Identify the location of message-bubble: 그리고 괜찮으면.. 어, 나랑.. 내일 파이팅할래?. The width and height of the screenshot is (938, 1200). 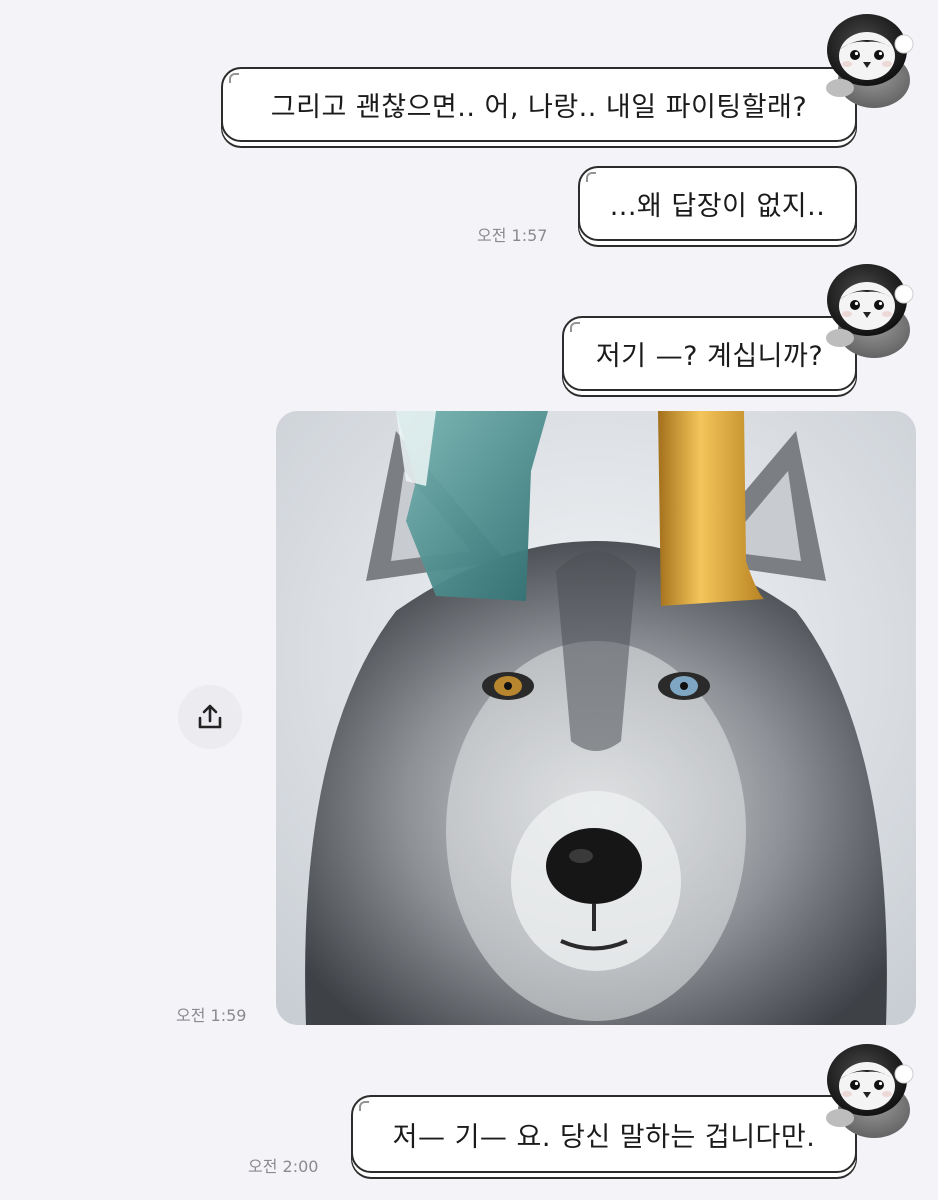
(539, 104).